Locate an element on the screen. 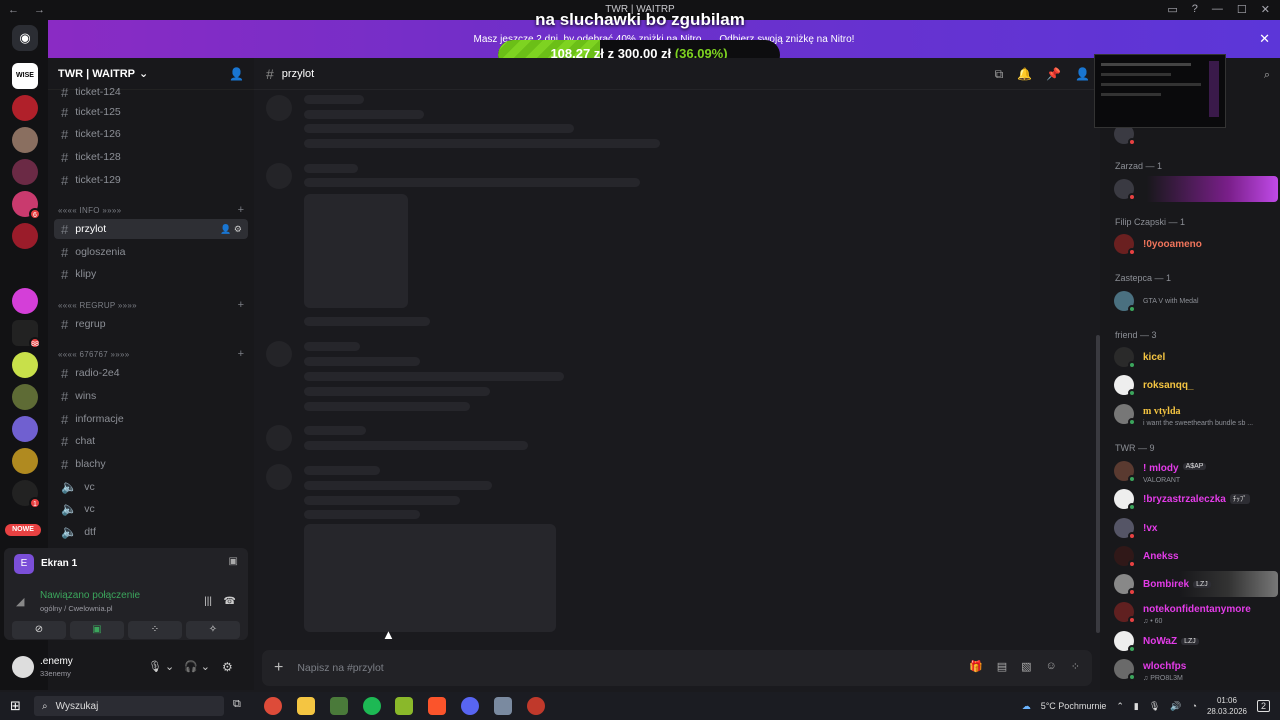  category-regrup: «««« REGRUP »»»» is located at coordinates (97, 305).